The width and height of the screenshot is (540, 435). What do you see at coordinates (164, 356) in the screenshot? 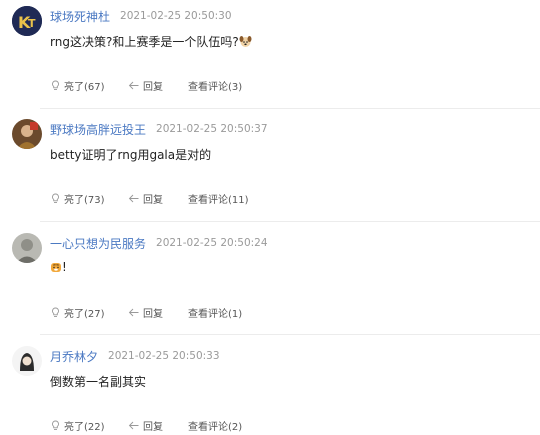
I see `timestamp: 2021-02-25 20:50:33` at bounding box center [164, 356].